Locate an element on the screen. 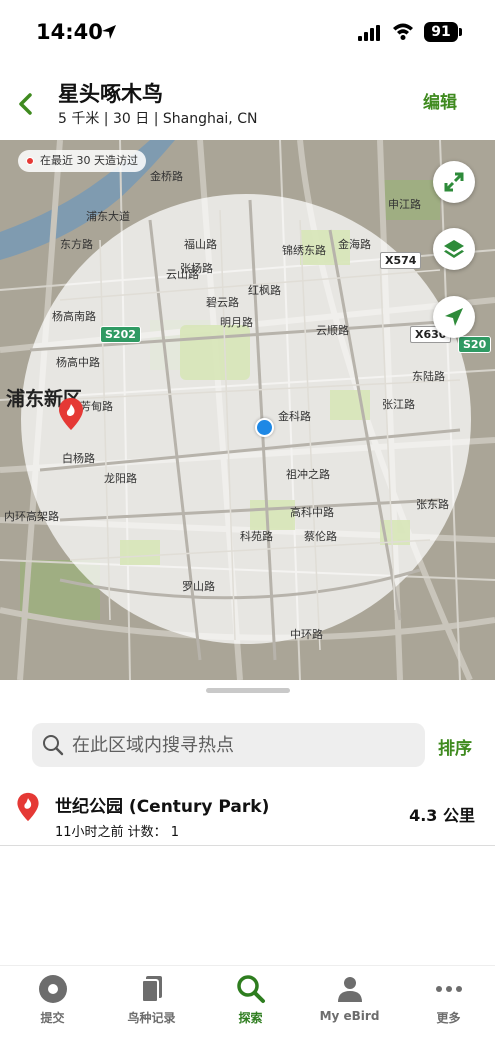 This screenshot has width=495, height=1055. street-label: 杨高南路 is located at coordinates (74, 316).